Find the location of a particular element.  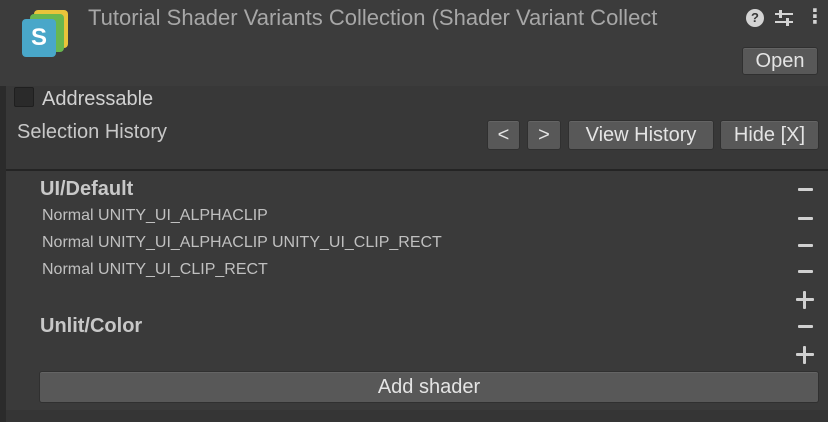

shader-name: Unlit/Color is located at coordinates (91, 326).